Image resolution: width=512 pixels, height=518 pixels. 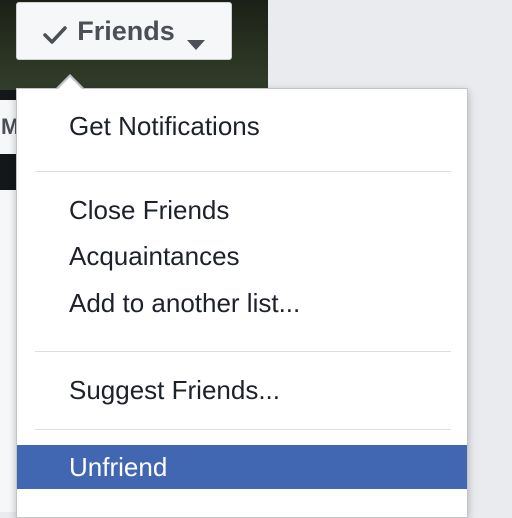 I want to click on friends-button: Friends, so click(x=124, y=31).